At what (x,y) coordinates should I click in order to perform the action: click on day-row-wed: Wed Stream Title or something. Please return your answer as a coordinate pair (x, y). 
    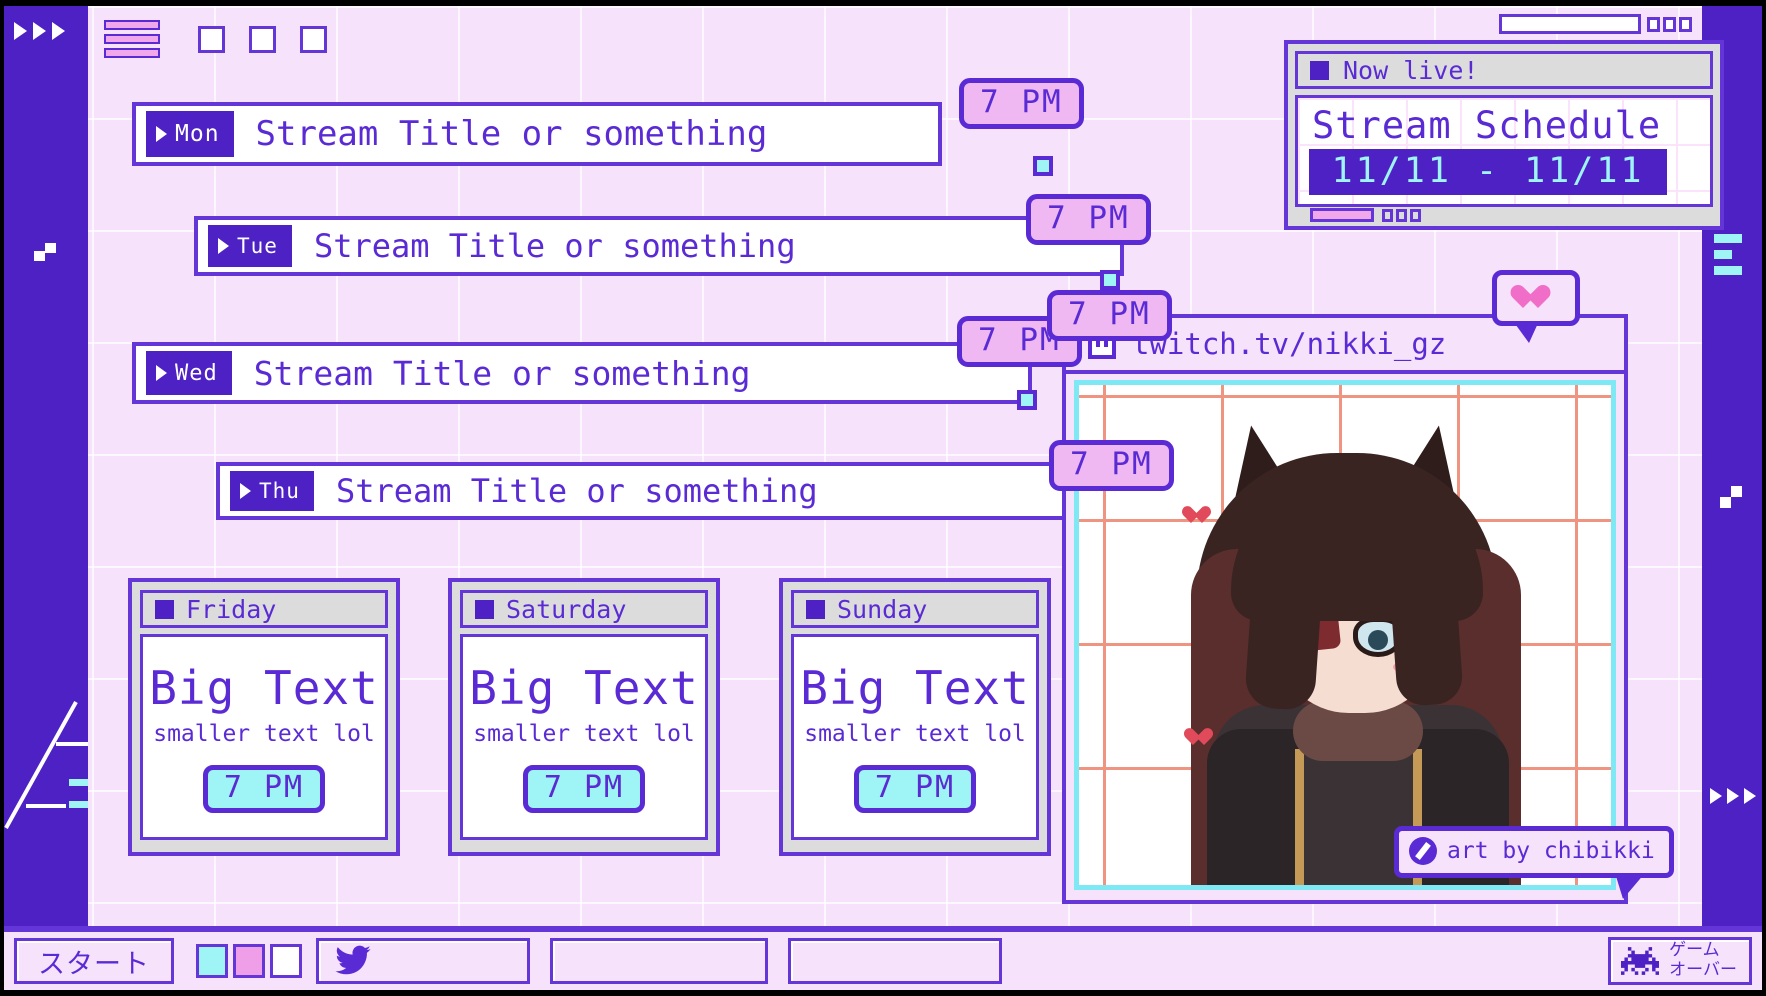
    Looking at the image, I should click on (582, 373).